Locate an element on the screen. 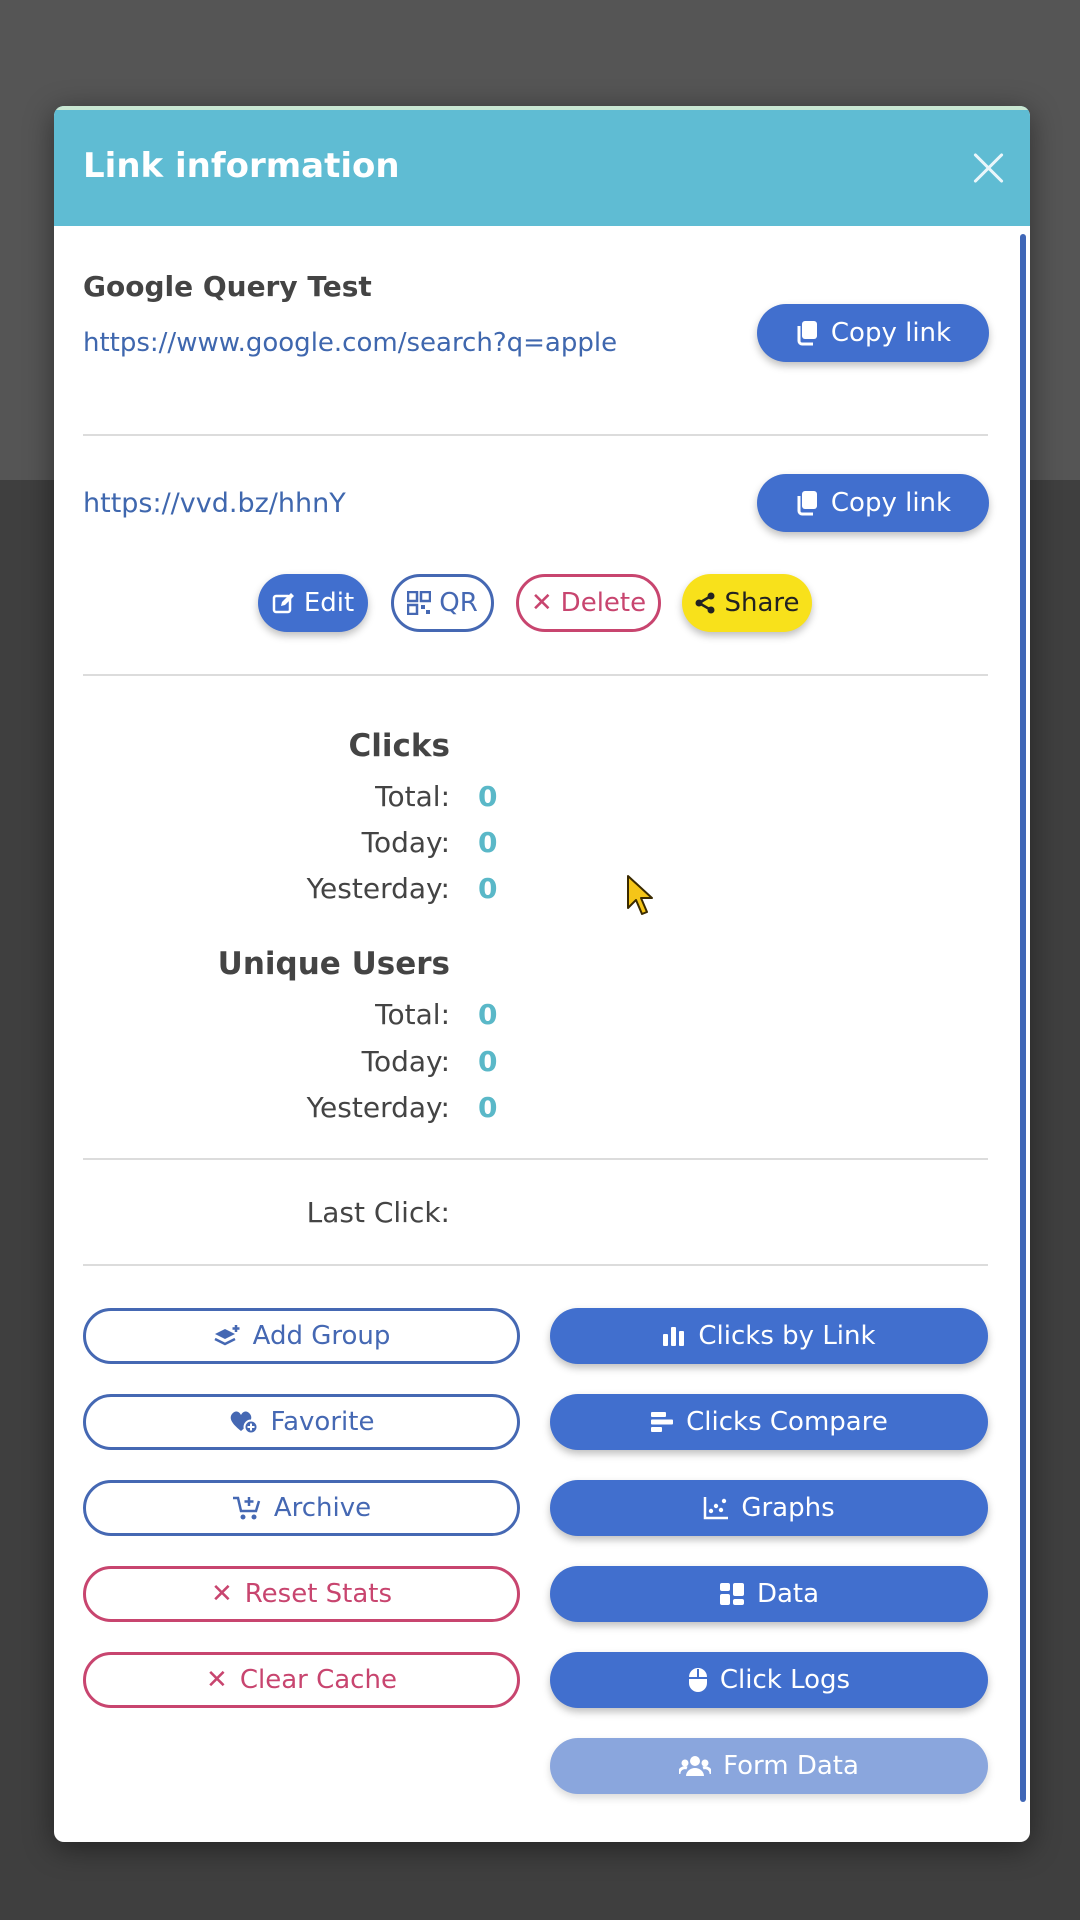  unique-users-yesterday-value: 0 is located at coordinates (488, 1107).